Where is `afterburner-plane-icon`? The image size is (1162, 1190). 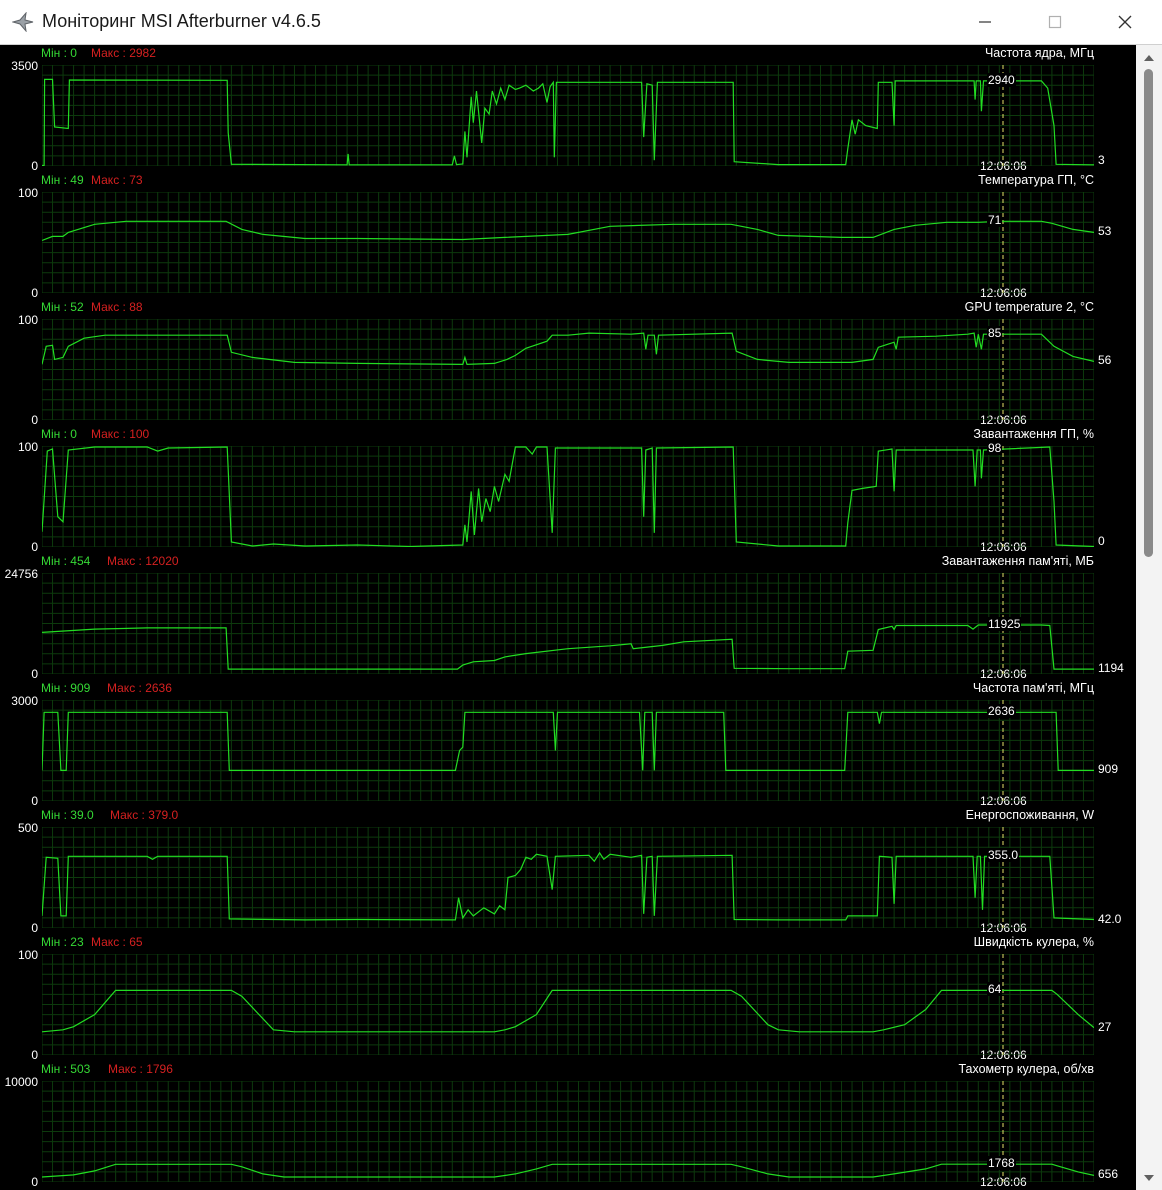
afterburner-plane-icon is located at coordinates (22, 22).